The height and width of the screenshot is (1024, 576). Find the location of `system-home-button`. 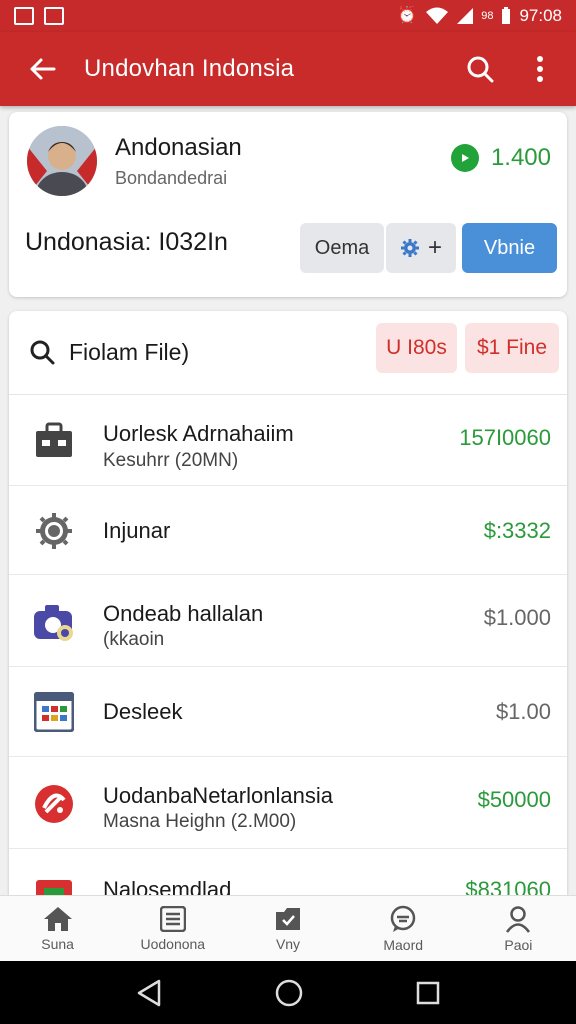

system-home-button is located at coordinates (289, 993).